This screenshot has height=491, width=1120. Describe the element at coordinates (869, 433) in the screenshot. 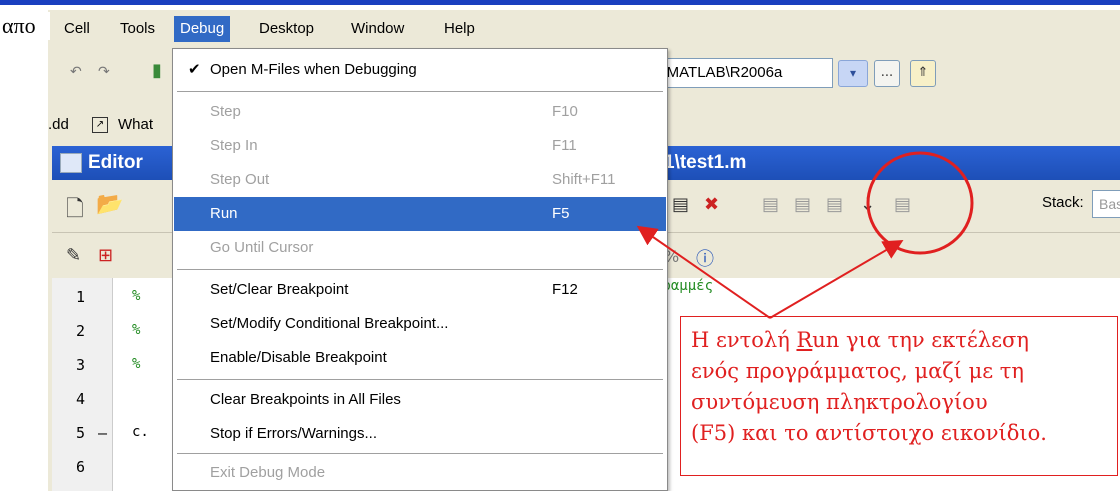

I see `annotation-line: (F5) και το αντίστοιχο εικονίδιο.` at that location.